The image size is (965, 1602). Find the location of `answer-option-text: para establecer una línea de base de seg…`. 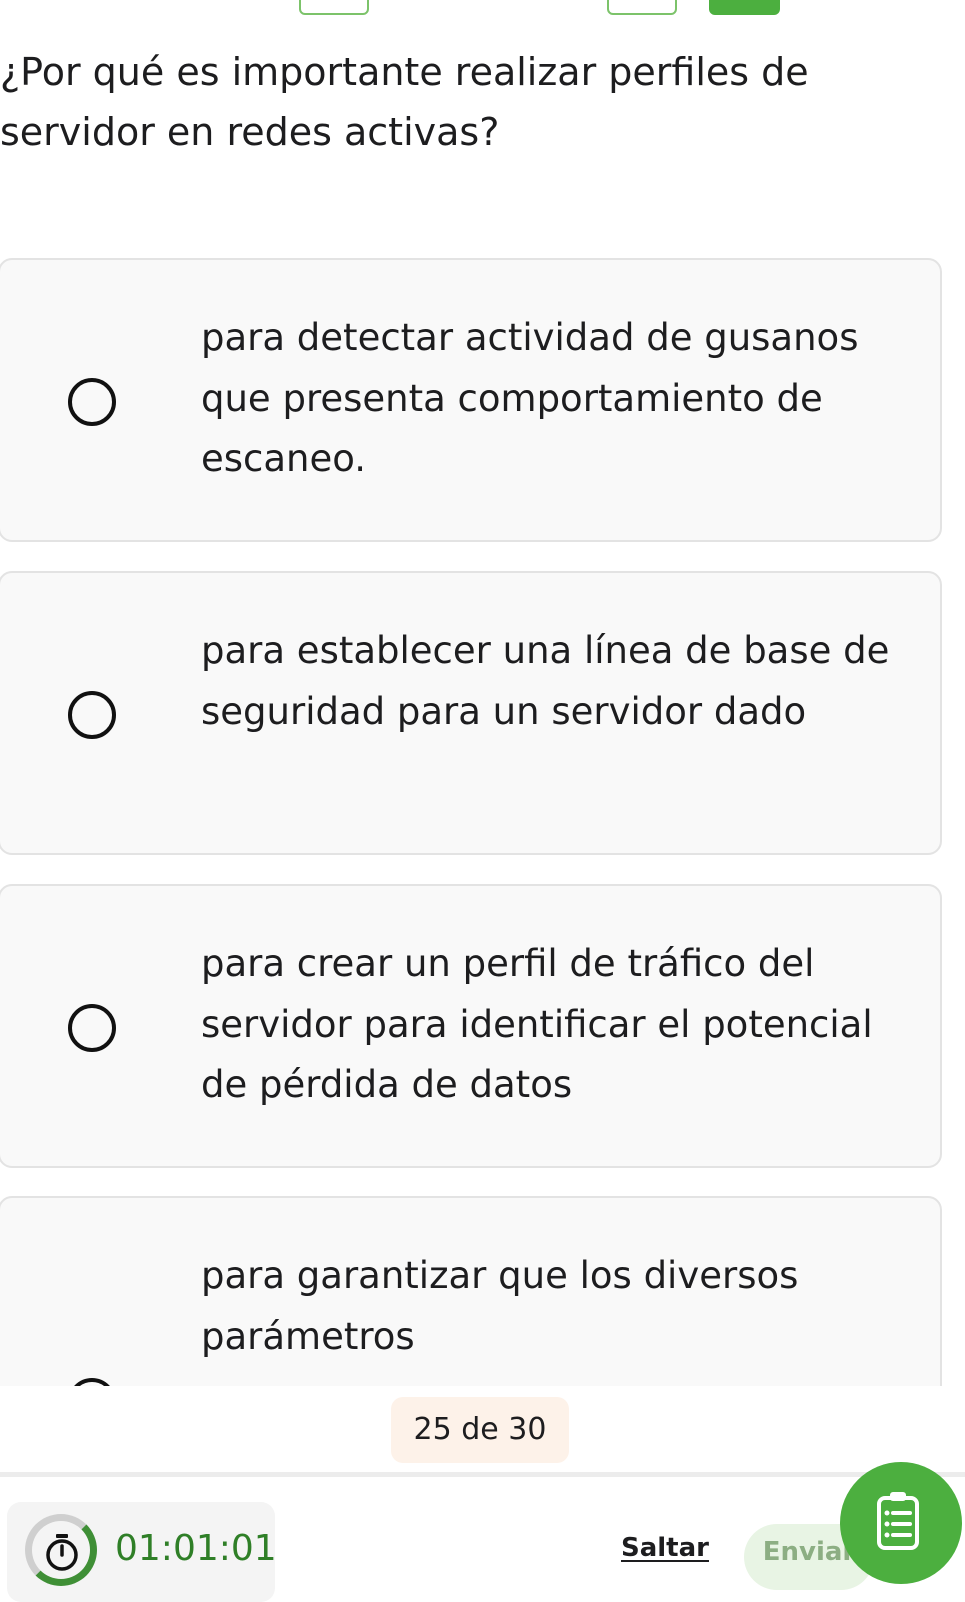

answer-option-text: para establecer una línea de base de seg… is located at coordinates (545, 681).